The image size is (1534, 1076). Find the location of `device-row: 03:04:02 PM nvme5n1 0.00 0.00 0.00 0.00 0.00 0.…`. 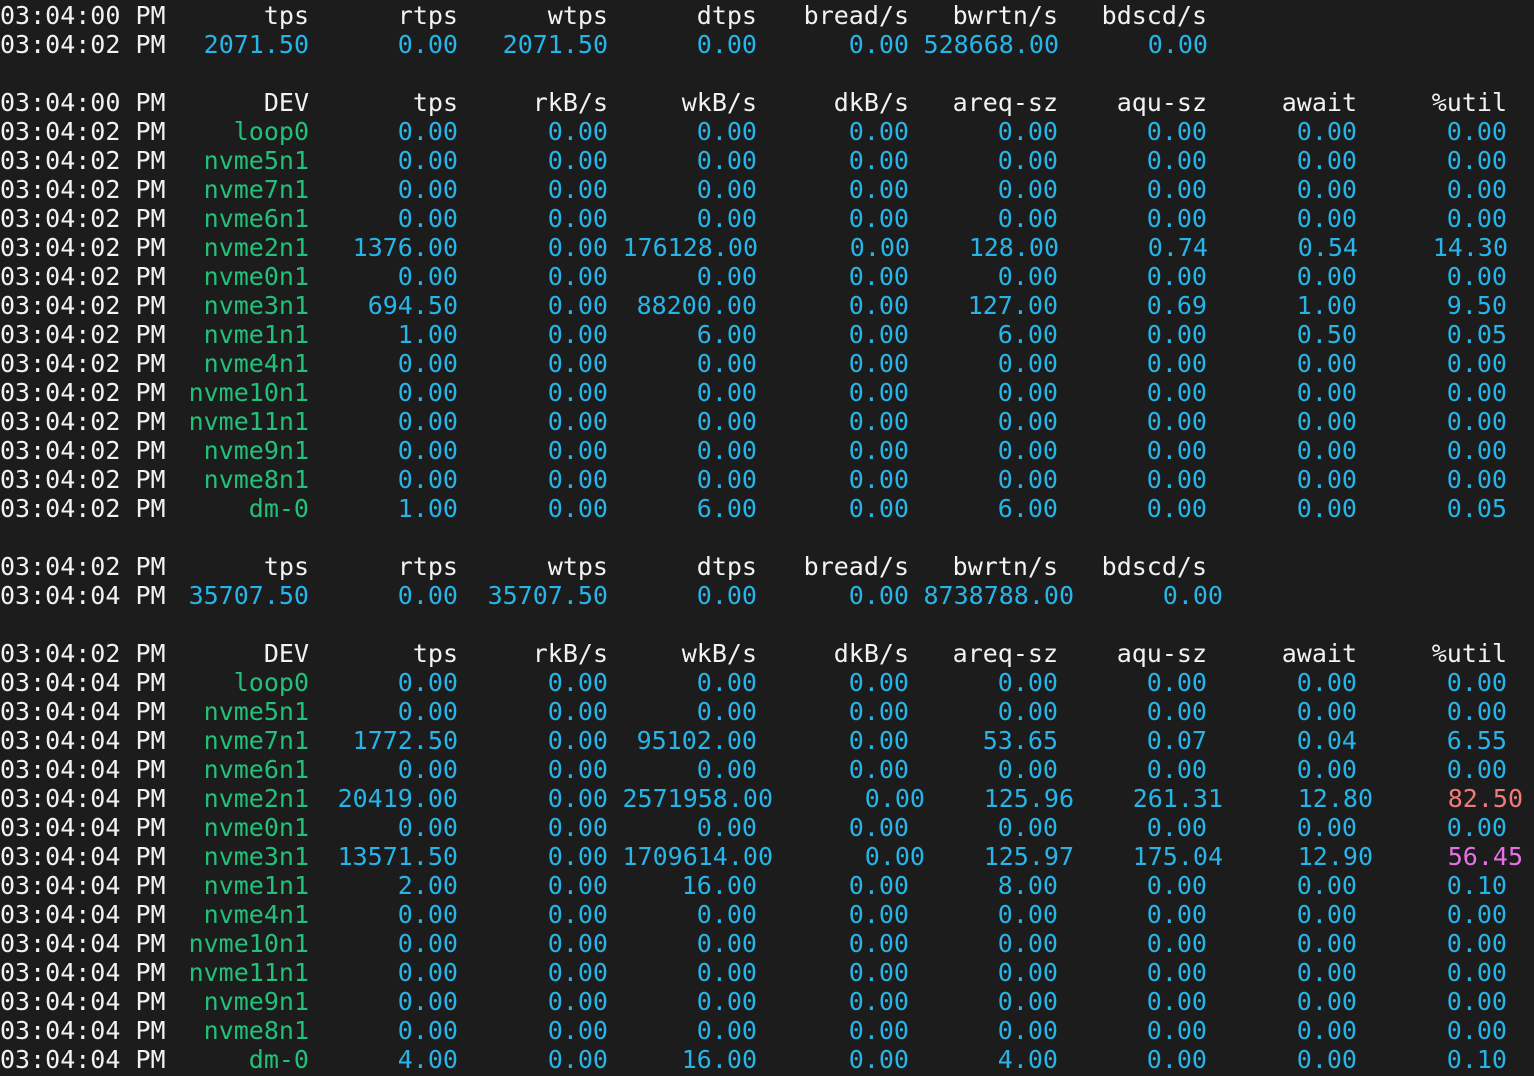

device-row: 03:04:02 PM nvme5n1 0.00 0.00 0.00 0.00 0.00 0.… is located at coordinates (767, 160).